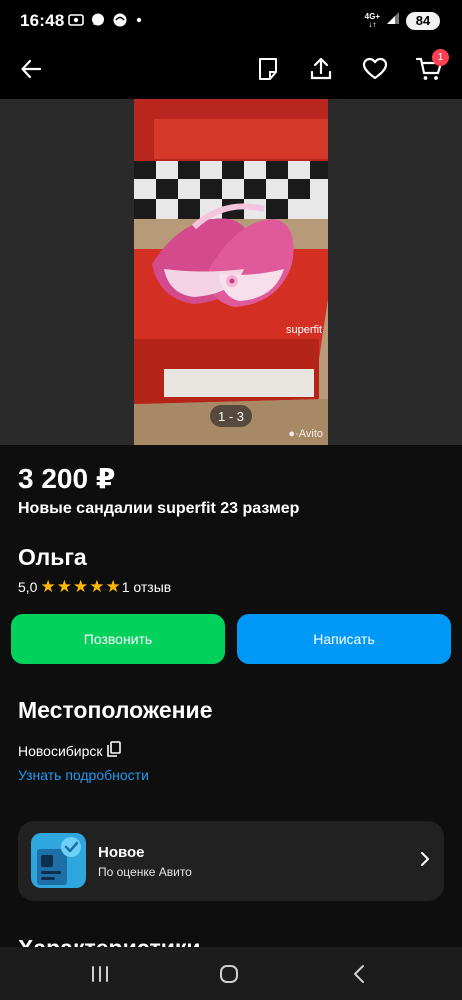 Image resolution: width=462 pixels, height=1000 pixels. What do you see at coordinates (98, 22) in the screenshot?
I see `chat-bubble-icon` at bounding box center [98, 22].